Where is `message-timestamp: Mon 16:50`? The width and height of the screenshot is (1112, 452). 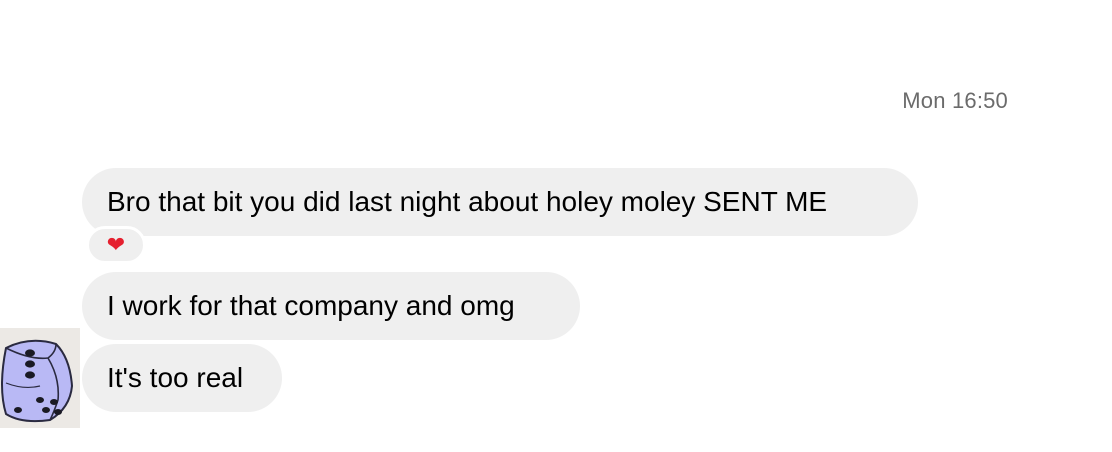
message-timestamp: Mon 16:50 is located at coordinates (955, 100).